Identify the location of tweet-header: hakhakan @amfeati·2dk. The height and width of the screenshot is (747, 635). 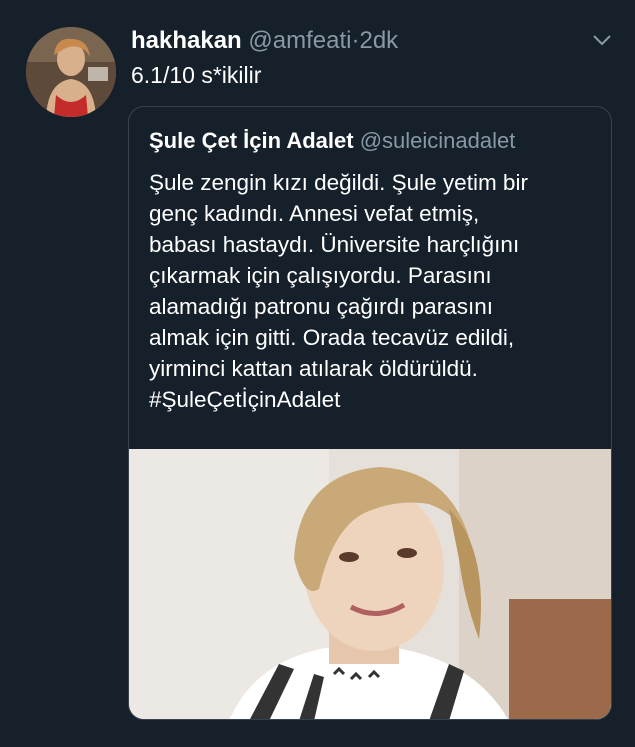
(264, 41).